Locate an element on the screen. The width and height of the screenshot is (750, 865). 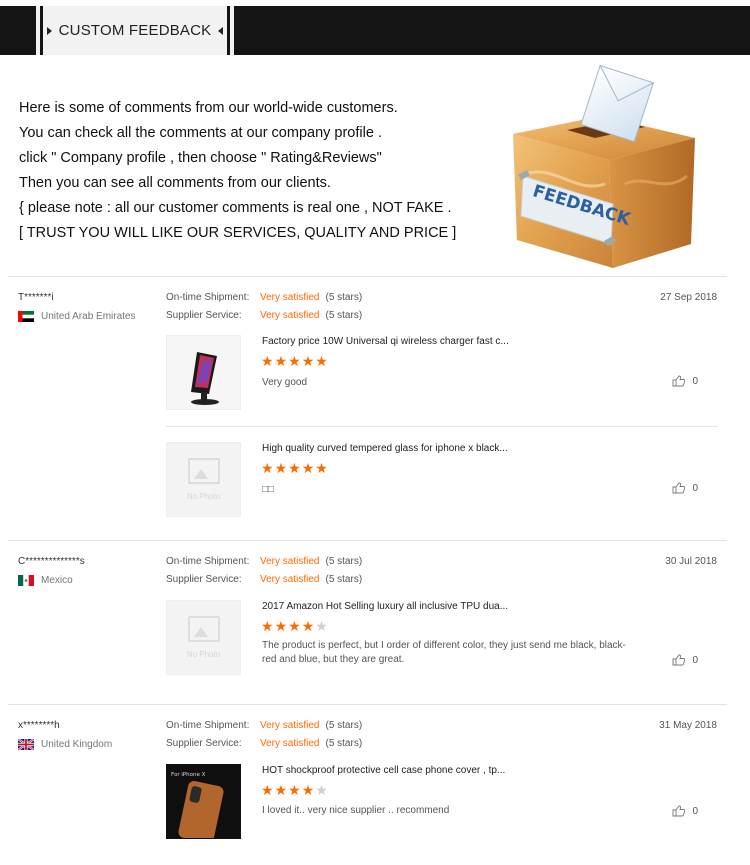
country-label: United Kingdom is located at coordinates (77, 744).